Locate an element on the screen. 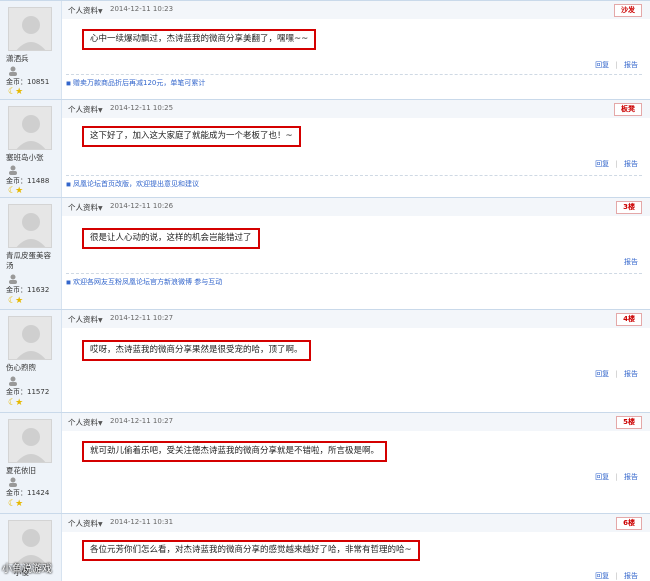  floor-badge: 板凳 is located at coordinates (628, 109).